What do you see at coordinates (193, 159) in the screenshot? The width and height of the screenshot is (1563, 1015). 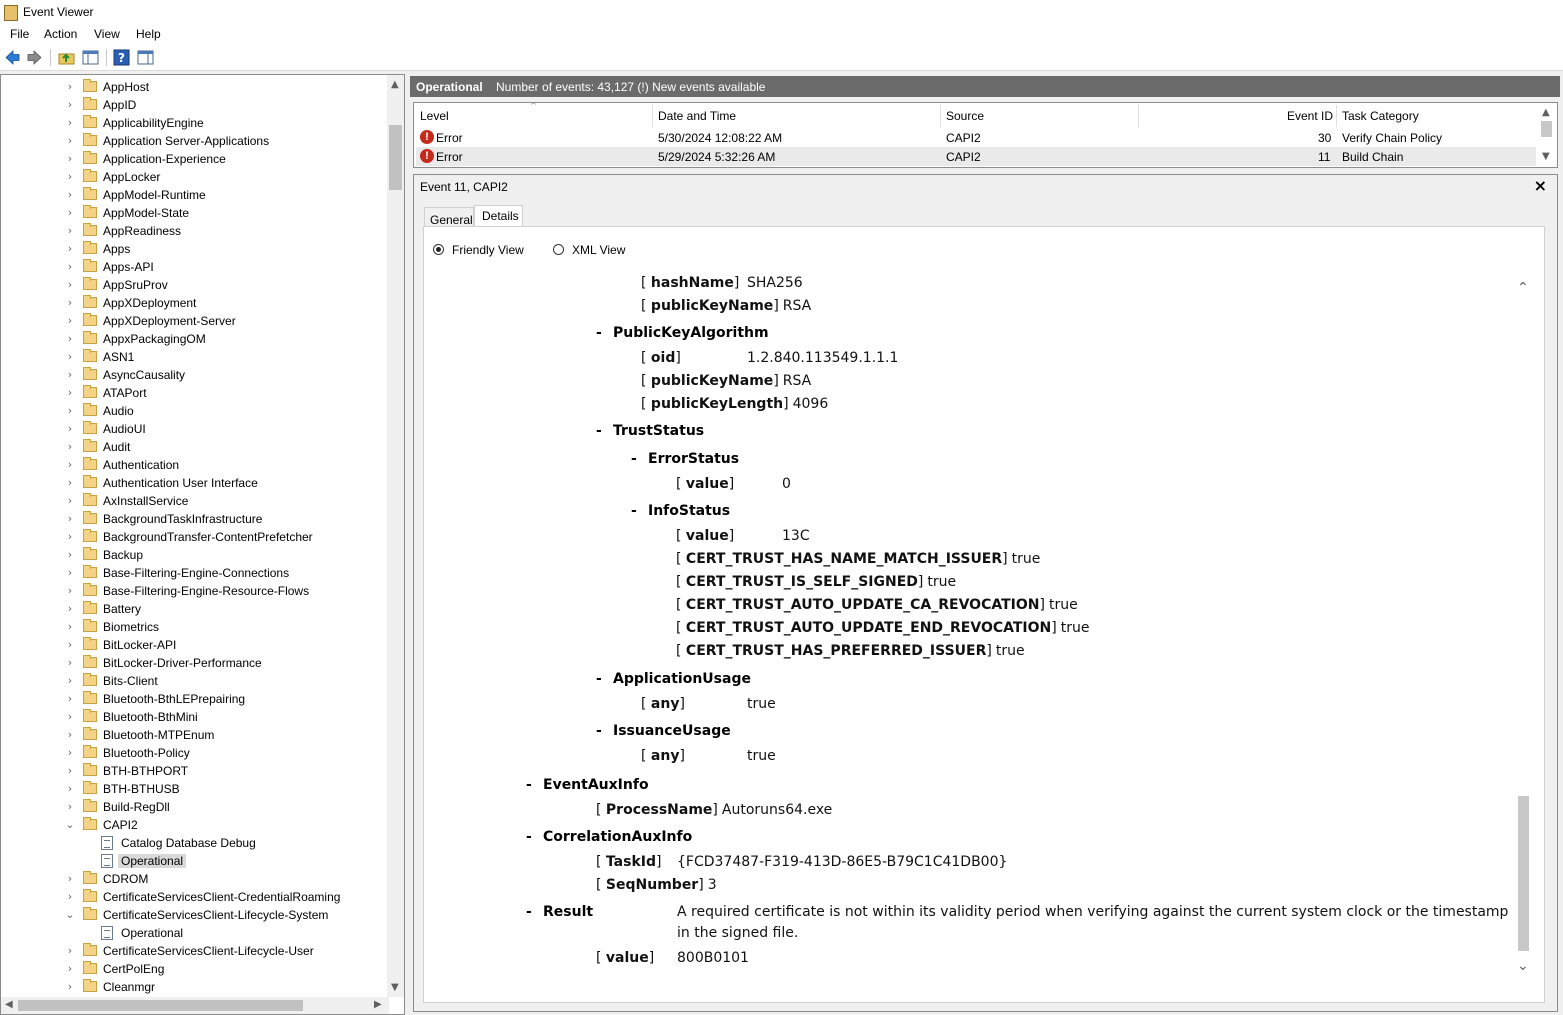 I see `tree-item: › Application-Experience` at bounding box center [193, 159].